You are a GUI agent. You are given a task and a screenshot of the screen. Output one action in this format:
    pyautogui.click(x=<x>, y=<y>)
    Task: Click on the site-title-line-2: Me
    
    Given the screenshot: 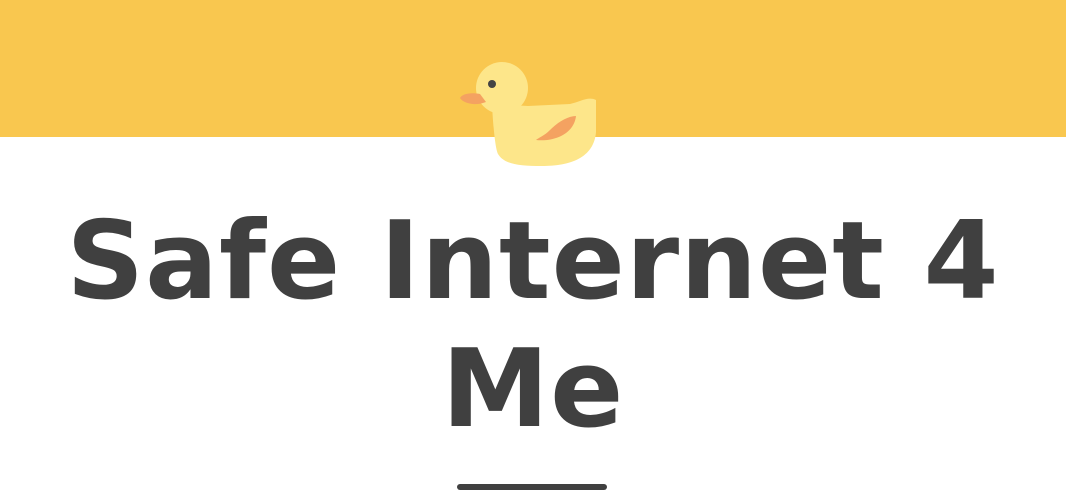 What is the action you would take?
    pyautogui.click(x=533, y=389)
    